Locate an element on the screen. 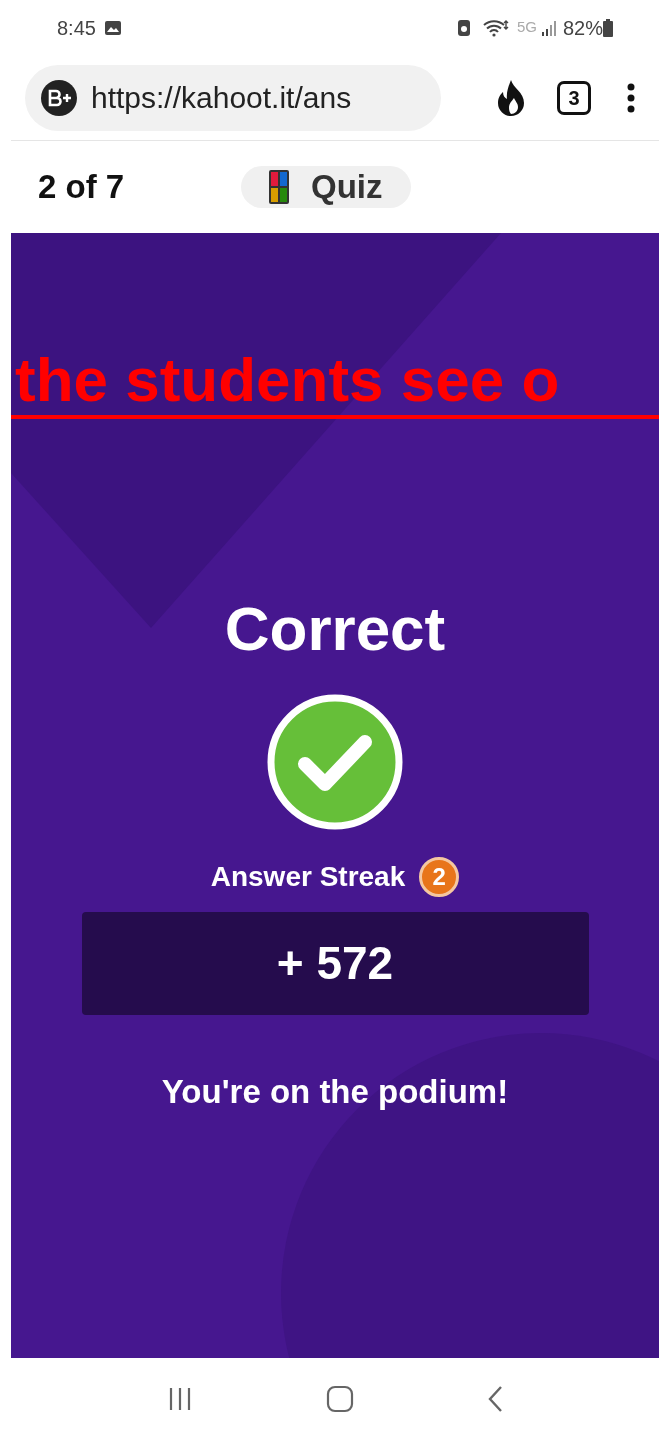 The height and width of the screenshot is (1440, 659). signal-icon is located at coordinates (549, 27).